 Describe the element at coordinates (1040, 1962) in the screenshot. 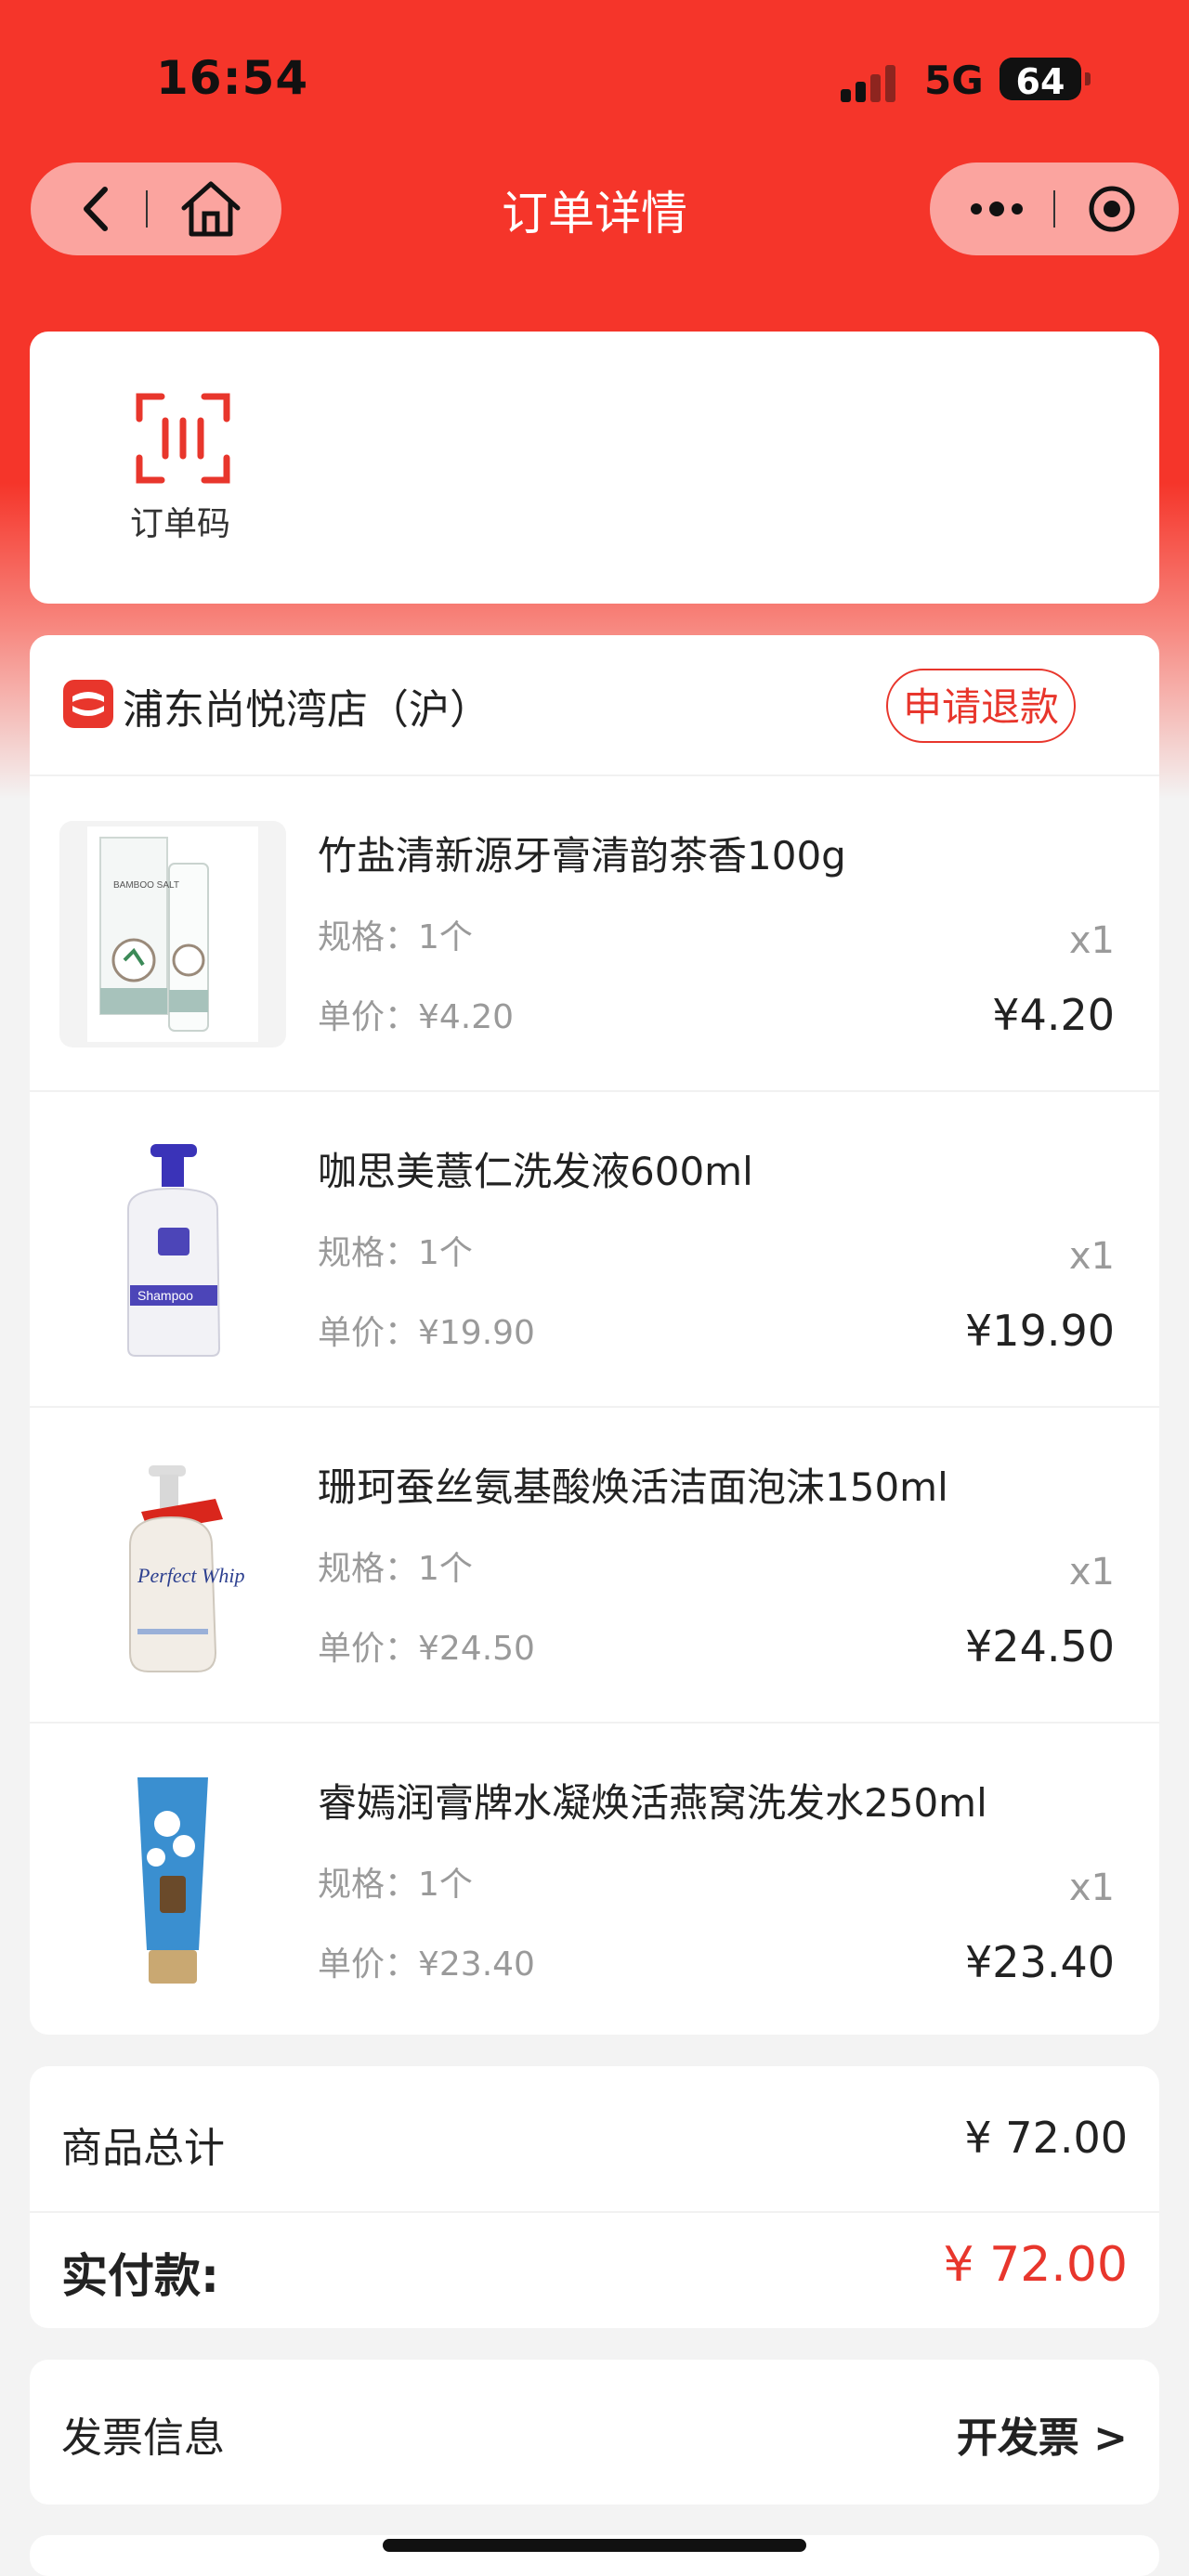

I see `item-price: ¥23.40` at that location.